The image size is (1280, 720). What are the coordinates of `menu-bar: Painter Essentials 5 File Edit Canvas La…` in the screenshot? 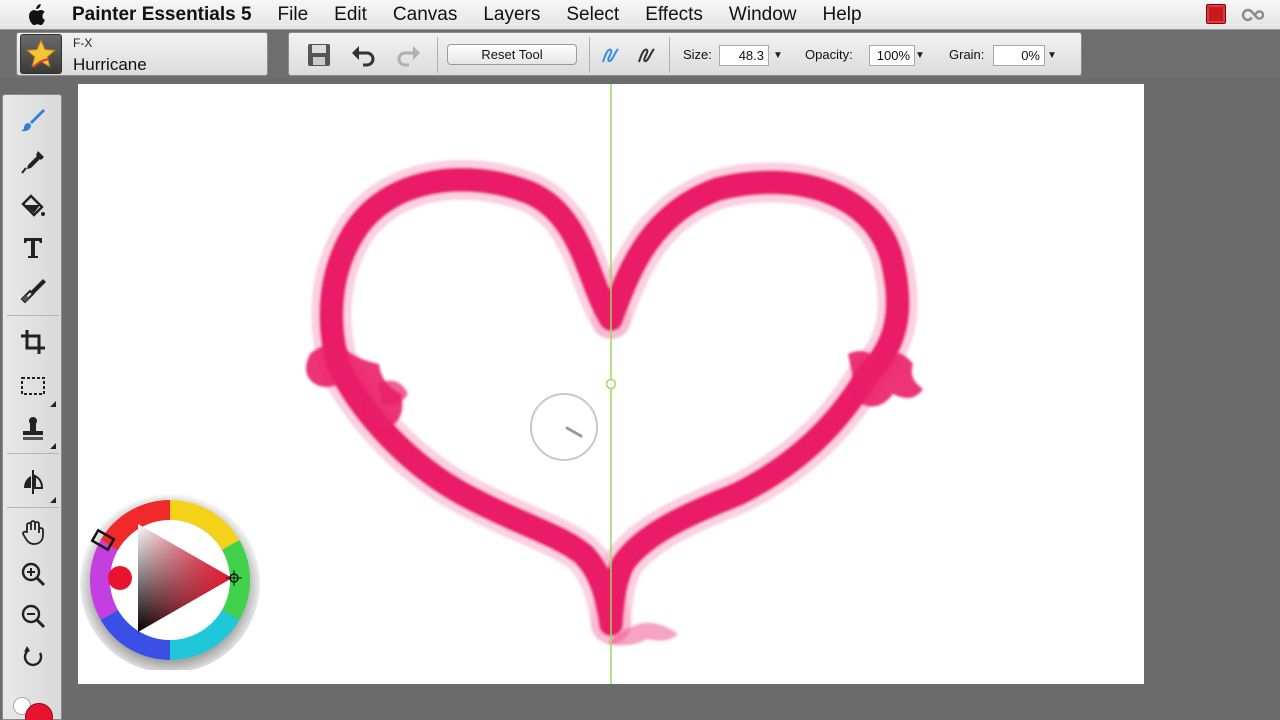 It's located at (640, 15).